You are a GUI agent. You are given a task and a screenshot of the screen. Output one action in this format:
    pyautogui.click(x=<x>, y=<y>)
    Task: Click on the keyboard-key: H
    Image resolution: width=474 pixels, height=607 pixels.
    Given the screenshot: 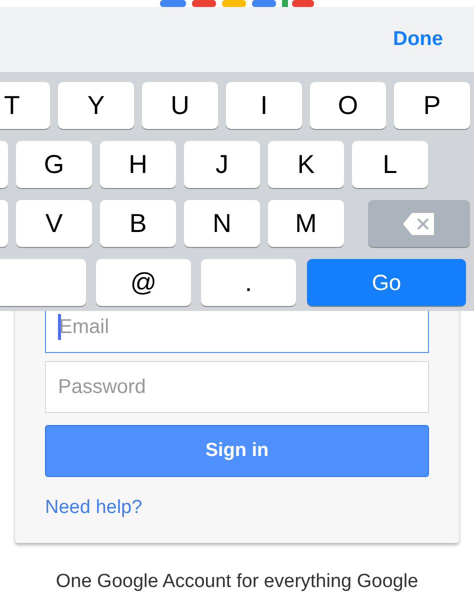 What is the action you would take?
    pyautogui.click(x=138, y=164)
    